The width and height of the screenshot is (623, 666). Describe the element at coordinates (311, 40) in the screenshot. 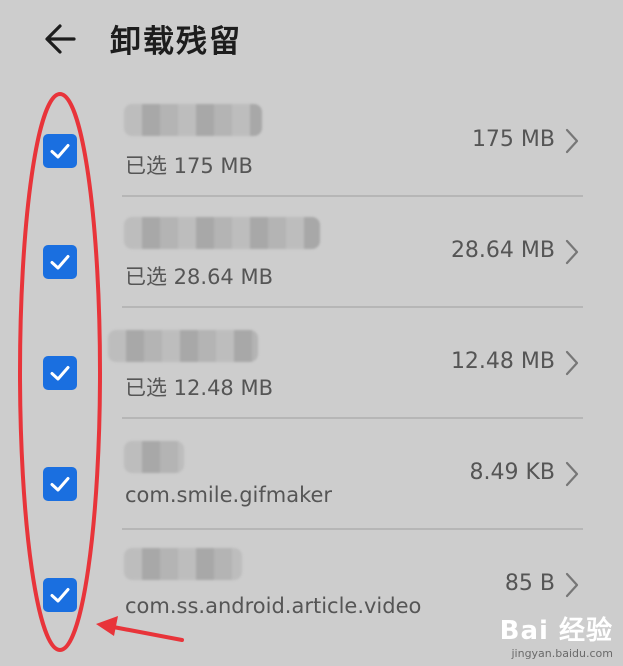

I see `app-header: 卸载残留` at that location.